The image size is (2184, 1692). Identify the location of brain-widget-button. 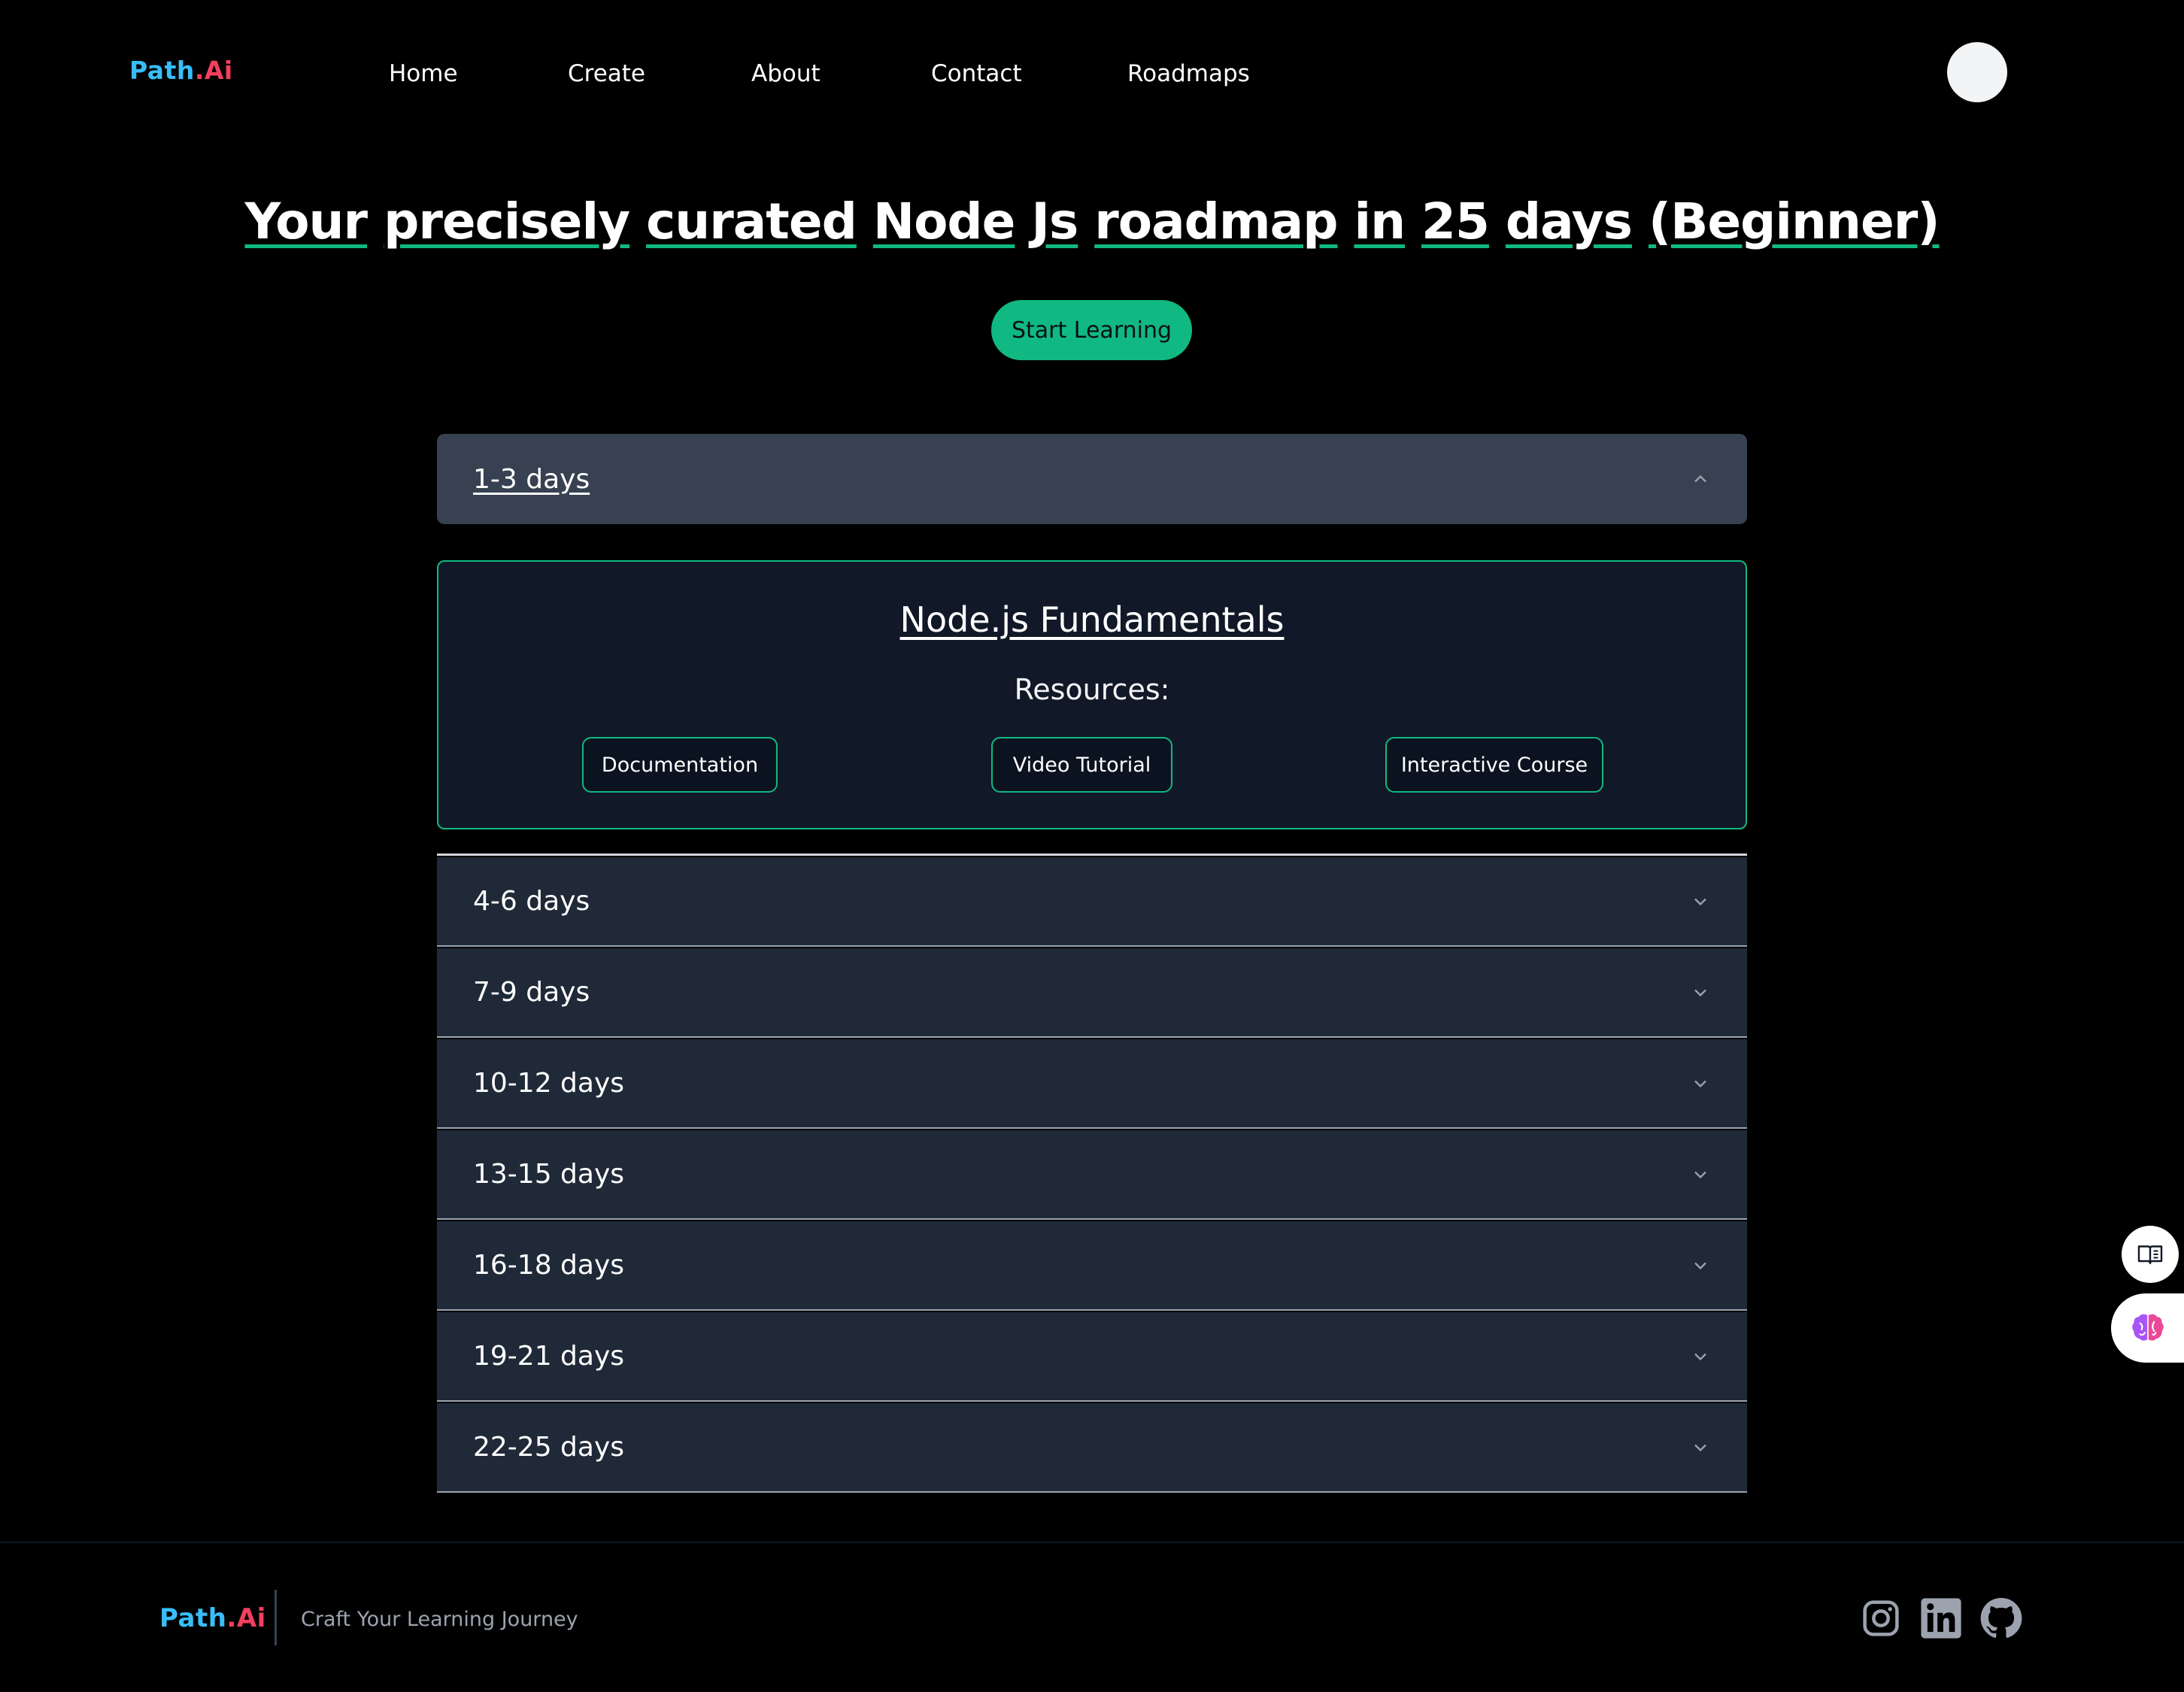
(2147, 1328).